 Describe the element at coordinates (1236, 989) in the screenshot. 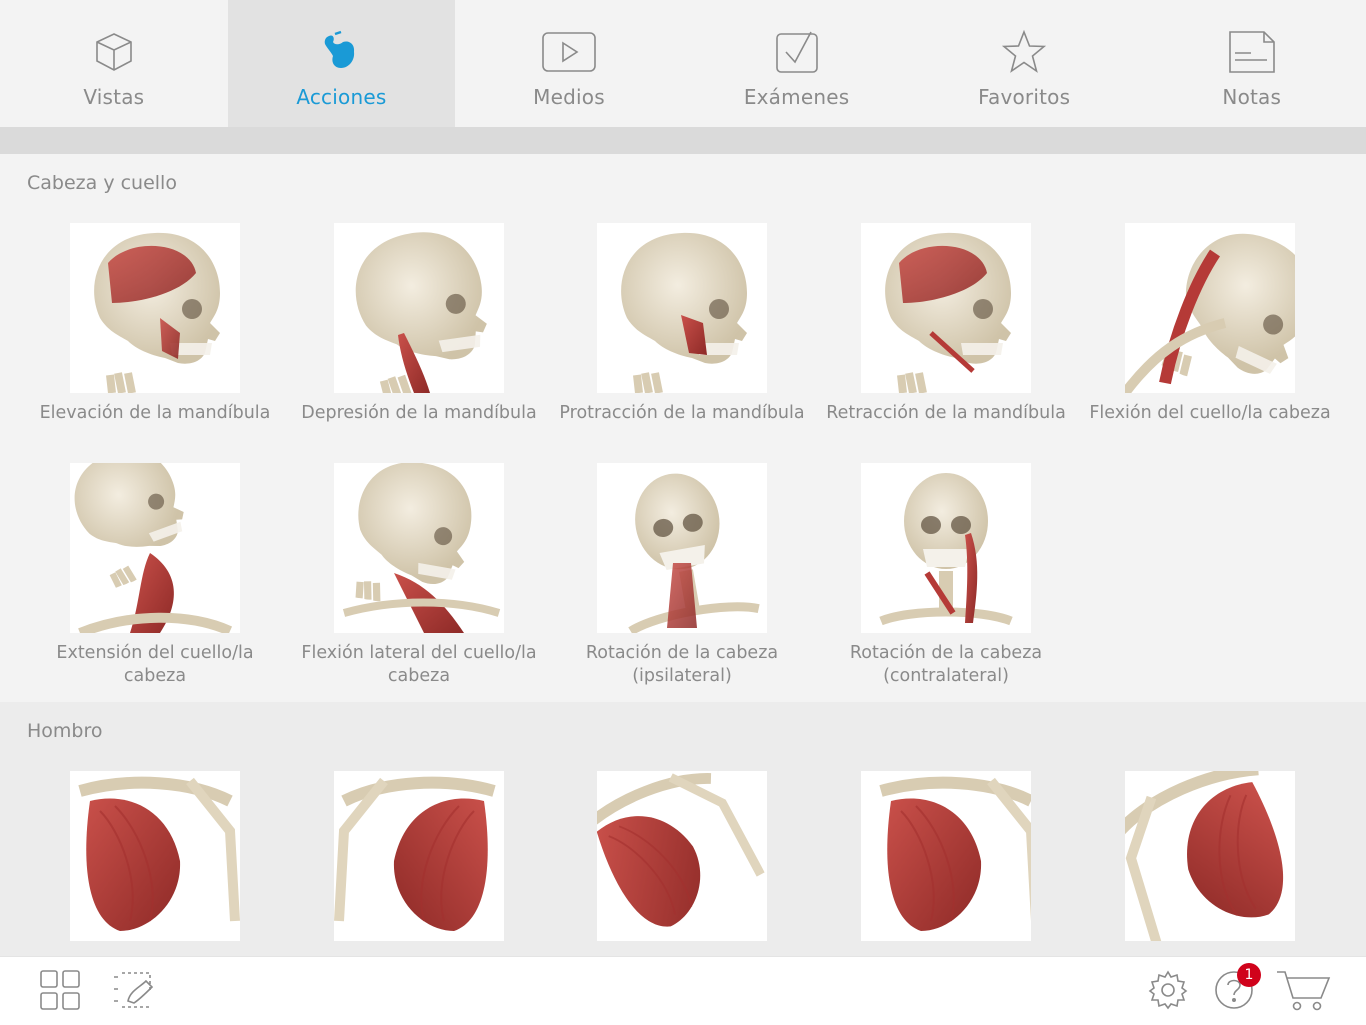

I see `help-button: 1` at that location.